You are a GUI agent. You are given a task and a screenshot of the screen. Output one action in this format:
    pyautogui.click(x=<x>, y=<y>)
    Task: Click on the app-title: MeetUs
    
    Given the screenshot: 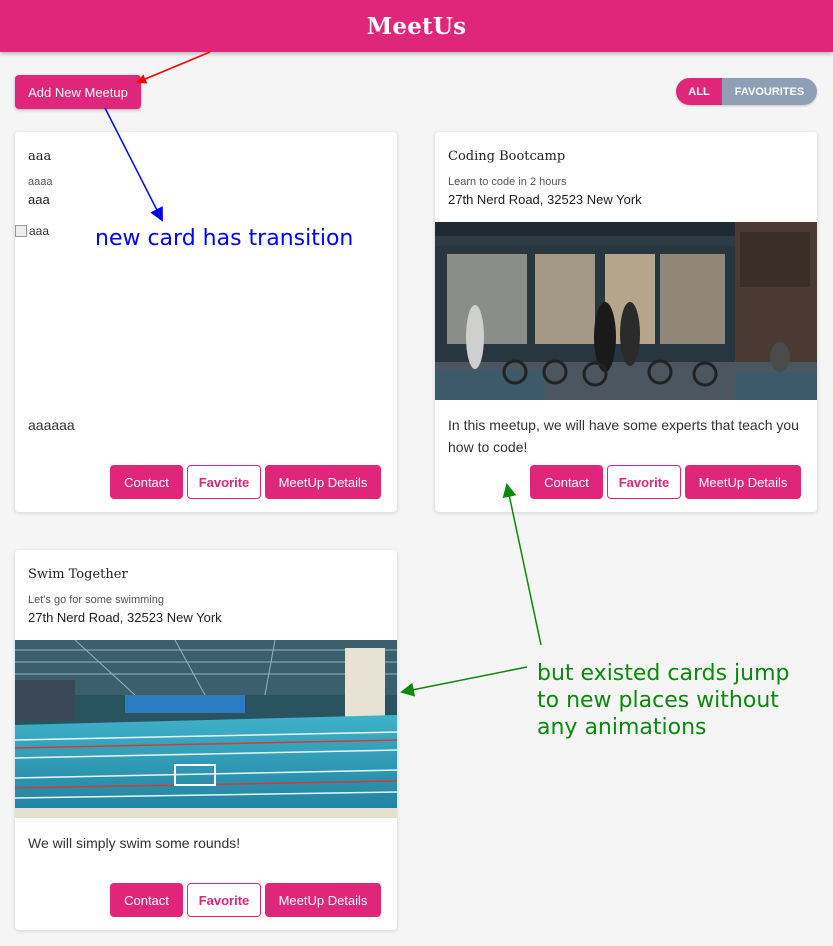 What is the action you would take?
    pyautogui.click(x=416, y=26)
    